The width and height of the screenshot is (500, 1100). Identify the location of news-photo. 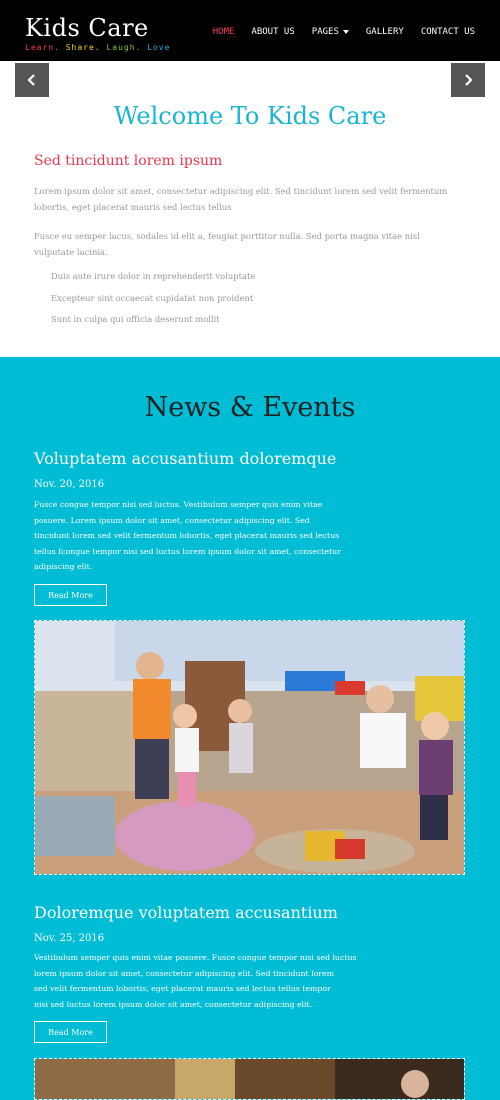
(249, 1079).